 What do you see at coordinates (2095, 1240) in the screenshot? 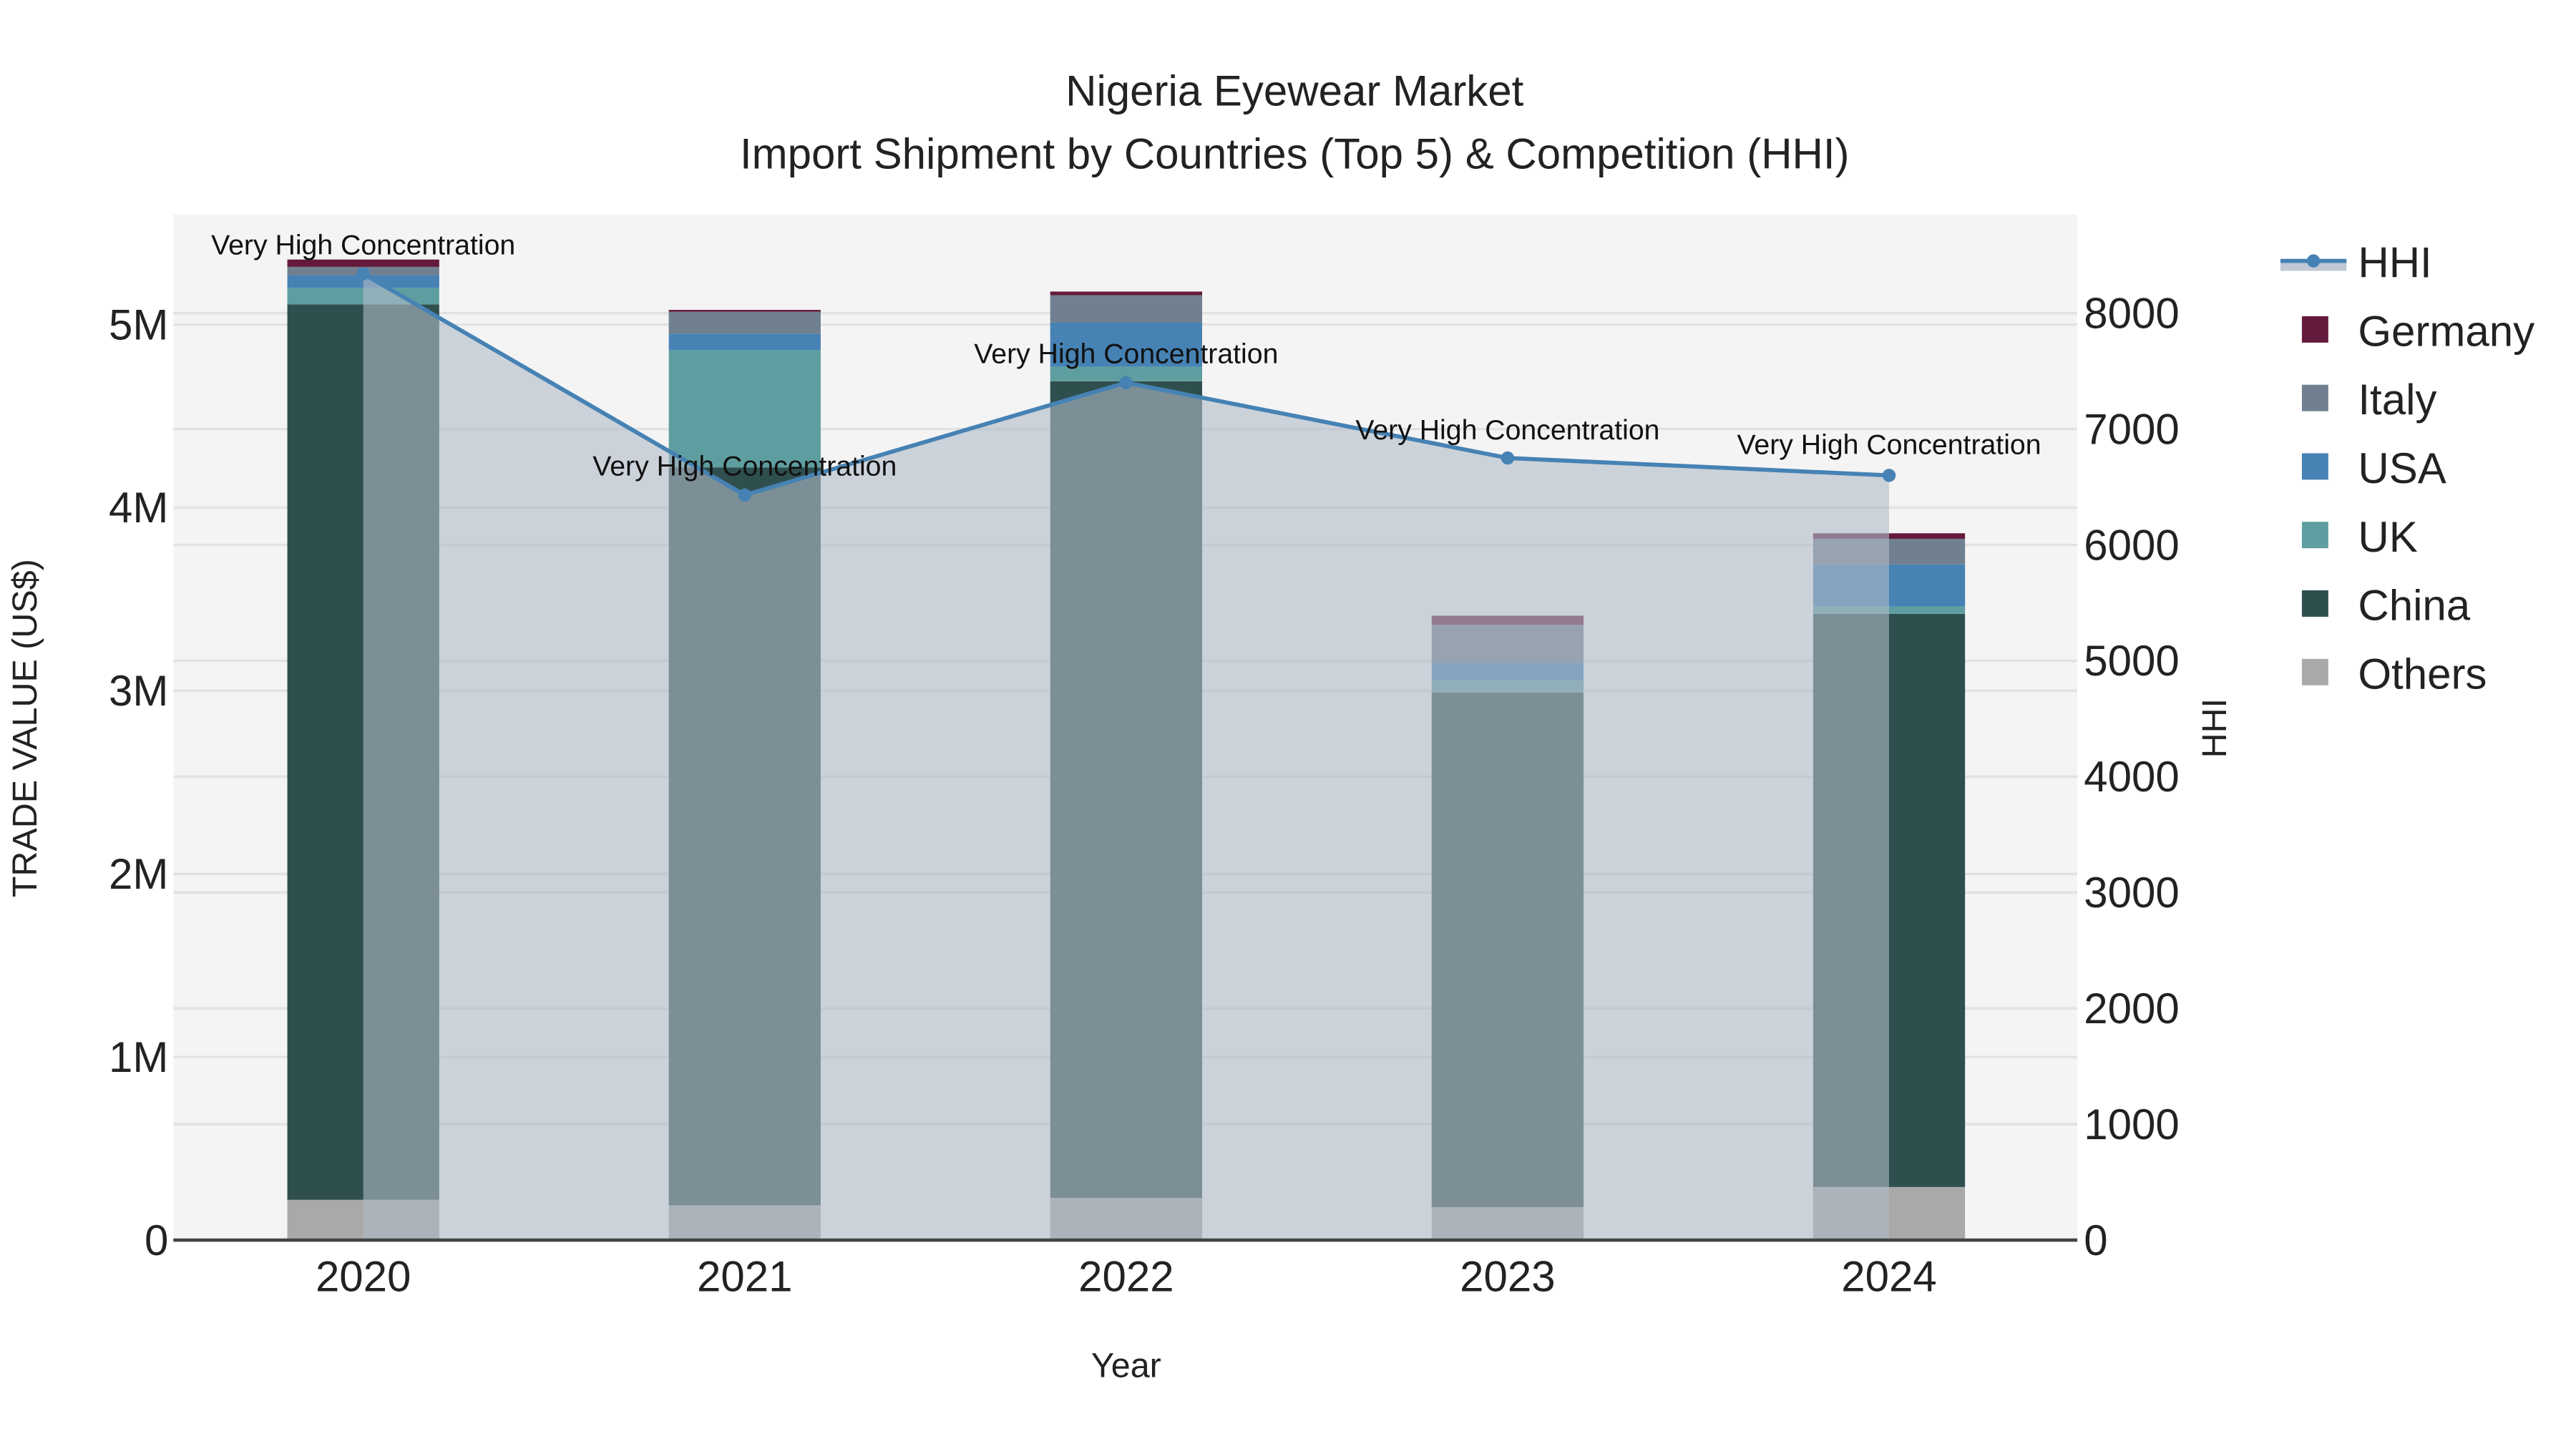
I see `y2-tick-label: 0` at bounding box center [2095, 1240].